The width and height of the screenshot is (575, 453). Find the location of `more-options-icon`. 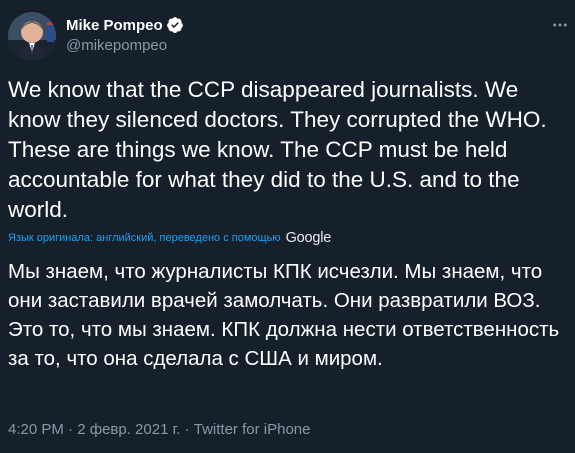

more-options-icon is located at coordinates (560, 25).